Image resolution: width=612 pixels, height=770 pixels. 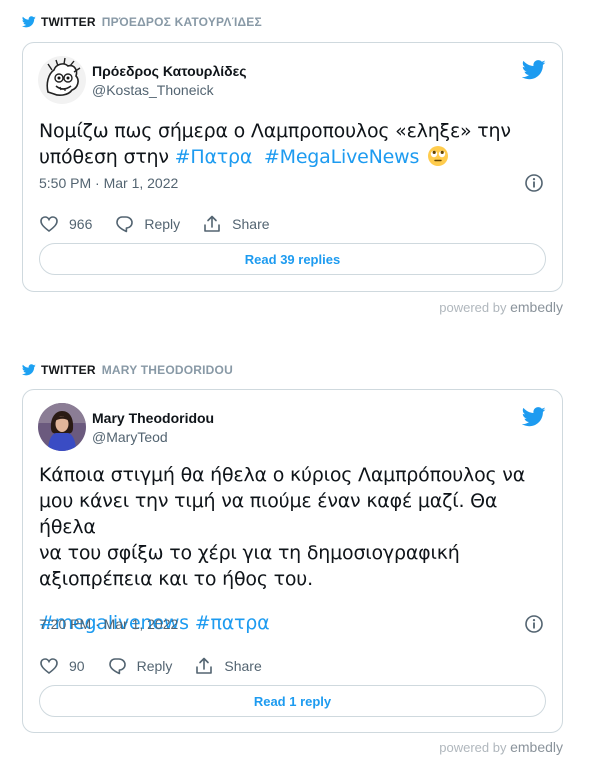 I want to click on tweet-timestamp: 7:20 PM · Mar 1, 2022, so click(x=108, y=624).